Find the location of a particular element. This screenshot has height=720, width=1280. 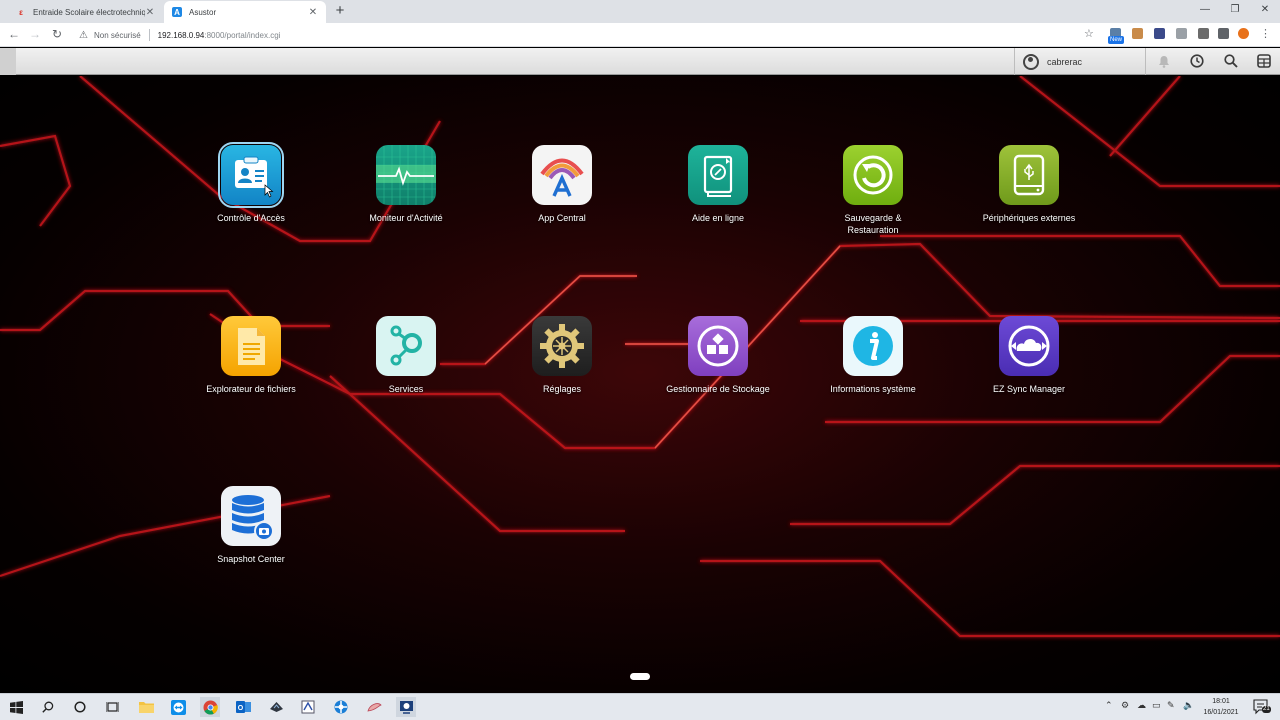

settings-icon is located at coordinates (562, 346).